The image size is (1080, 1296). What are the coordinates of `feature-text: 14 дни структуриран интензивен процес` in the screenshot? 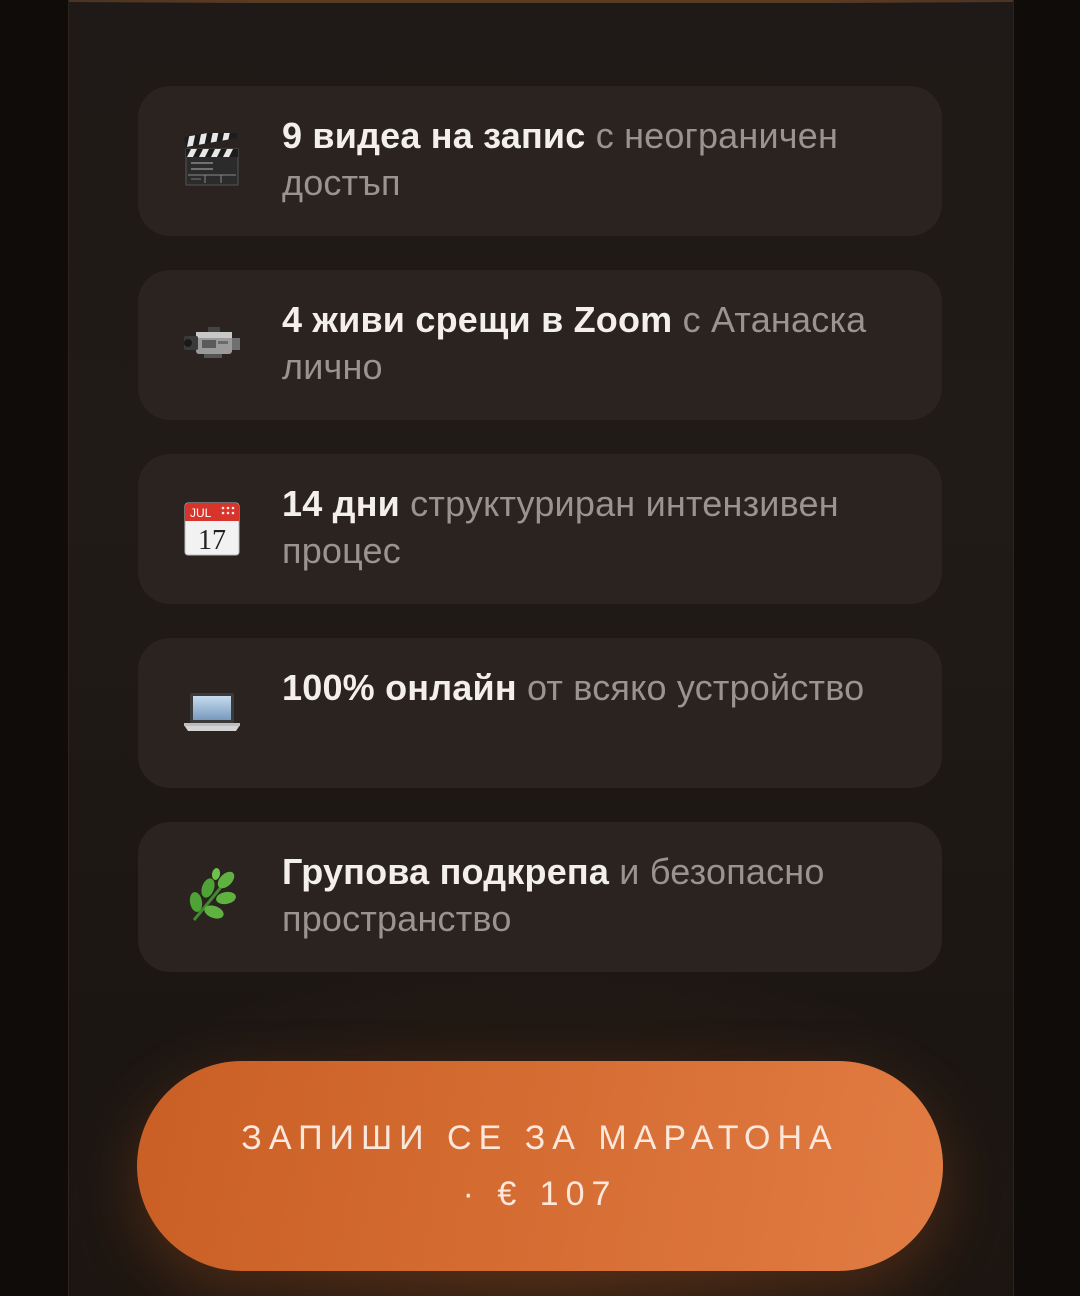 It's located at (592, 527).